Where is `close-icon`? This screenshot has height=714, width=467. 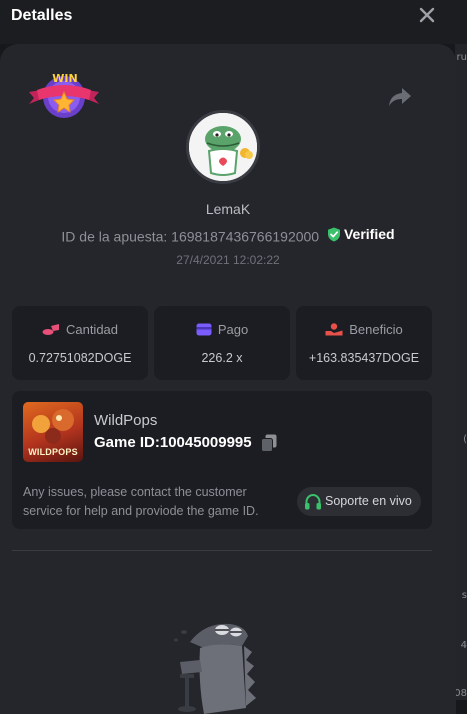 close-icon is located at coordinates (427, 15).